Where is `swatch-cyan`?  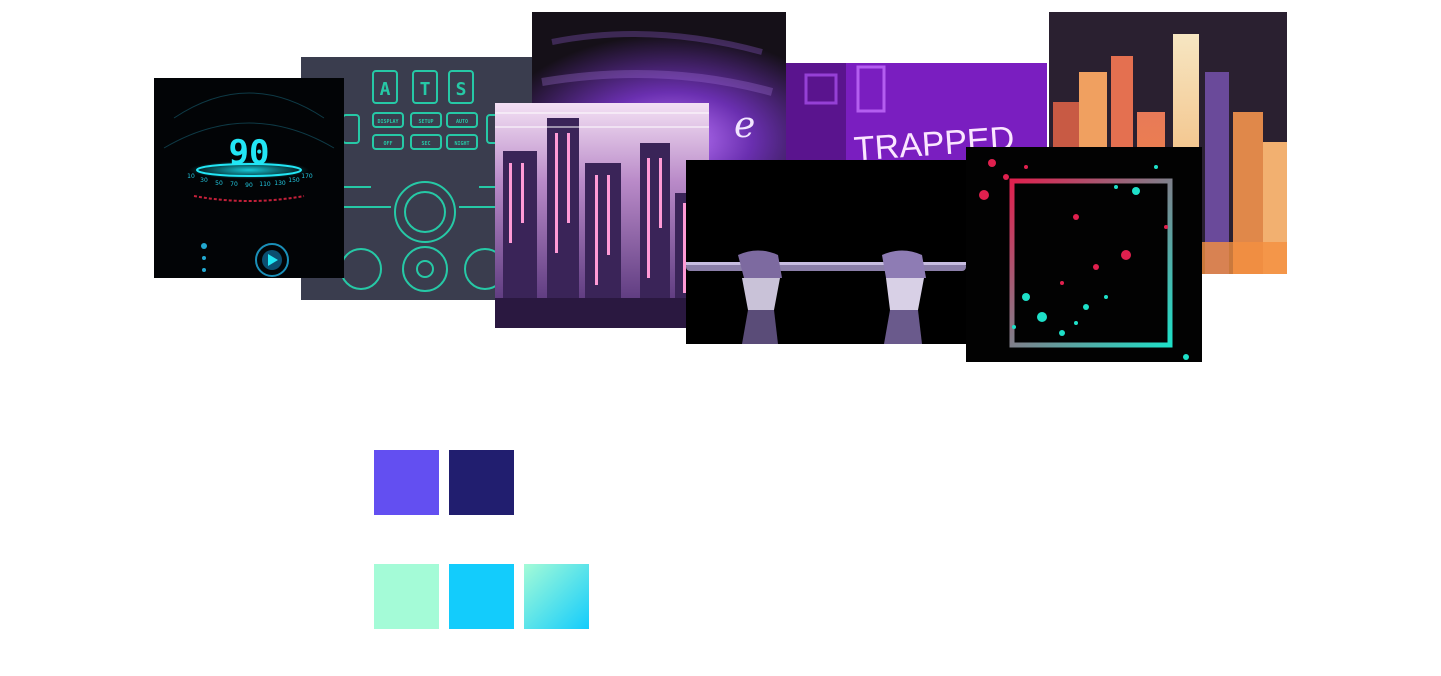
swatch-cyan is located at coordinates (481, 596).